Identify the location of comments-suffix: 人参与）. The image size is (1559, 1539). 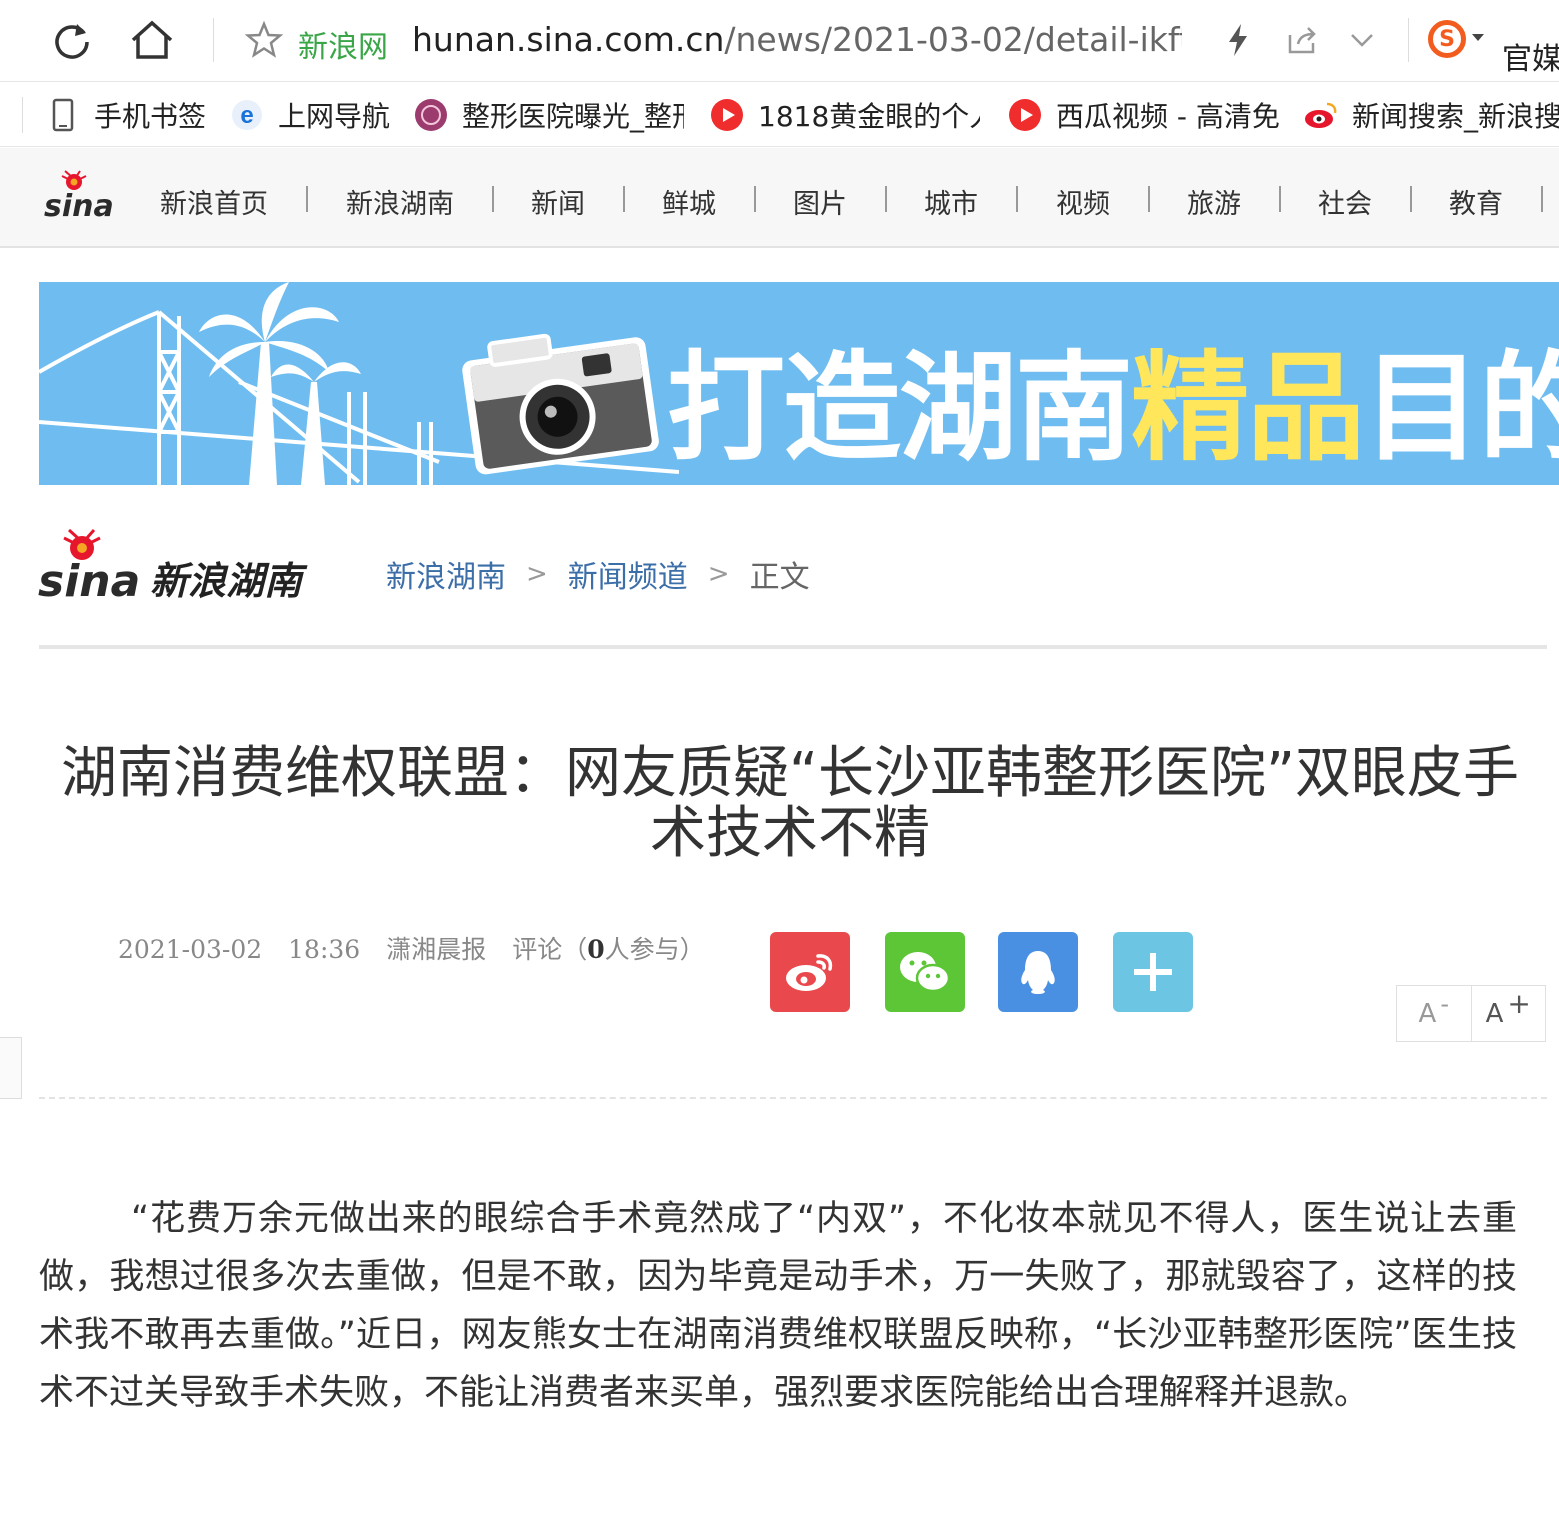
(654, 949).